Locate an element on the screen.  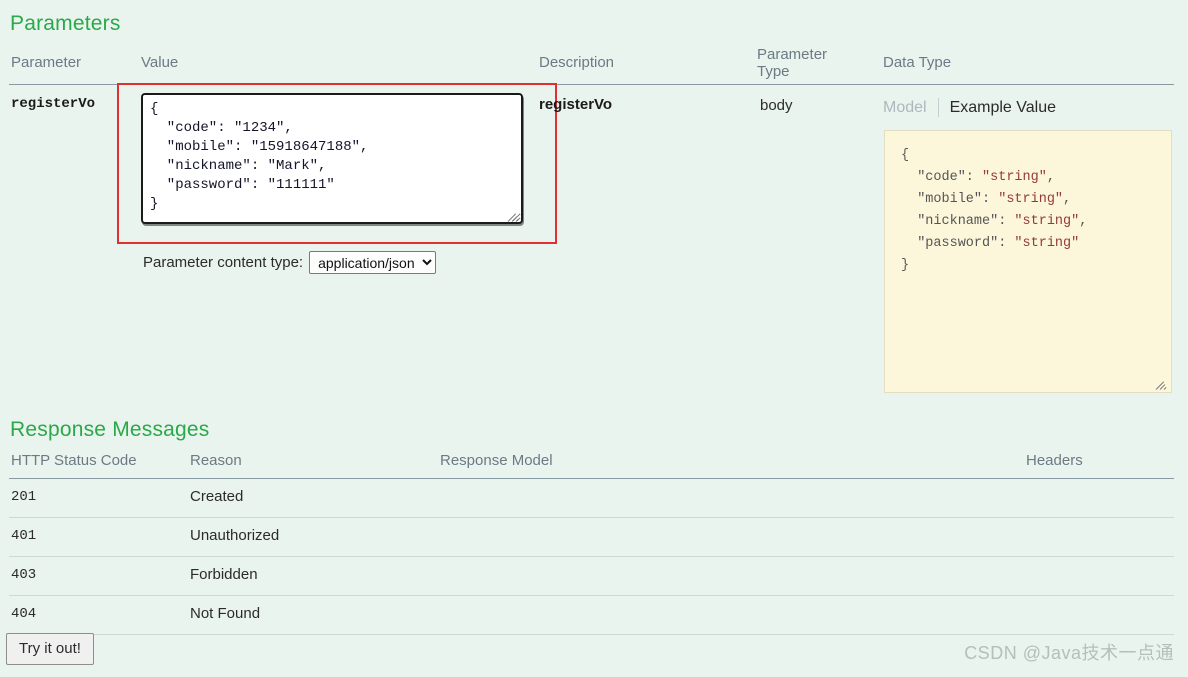
example-value-key: "mobile": is located at coordinates (950, 199).